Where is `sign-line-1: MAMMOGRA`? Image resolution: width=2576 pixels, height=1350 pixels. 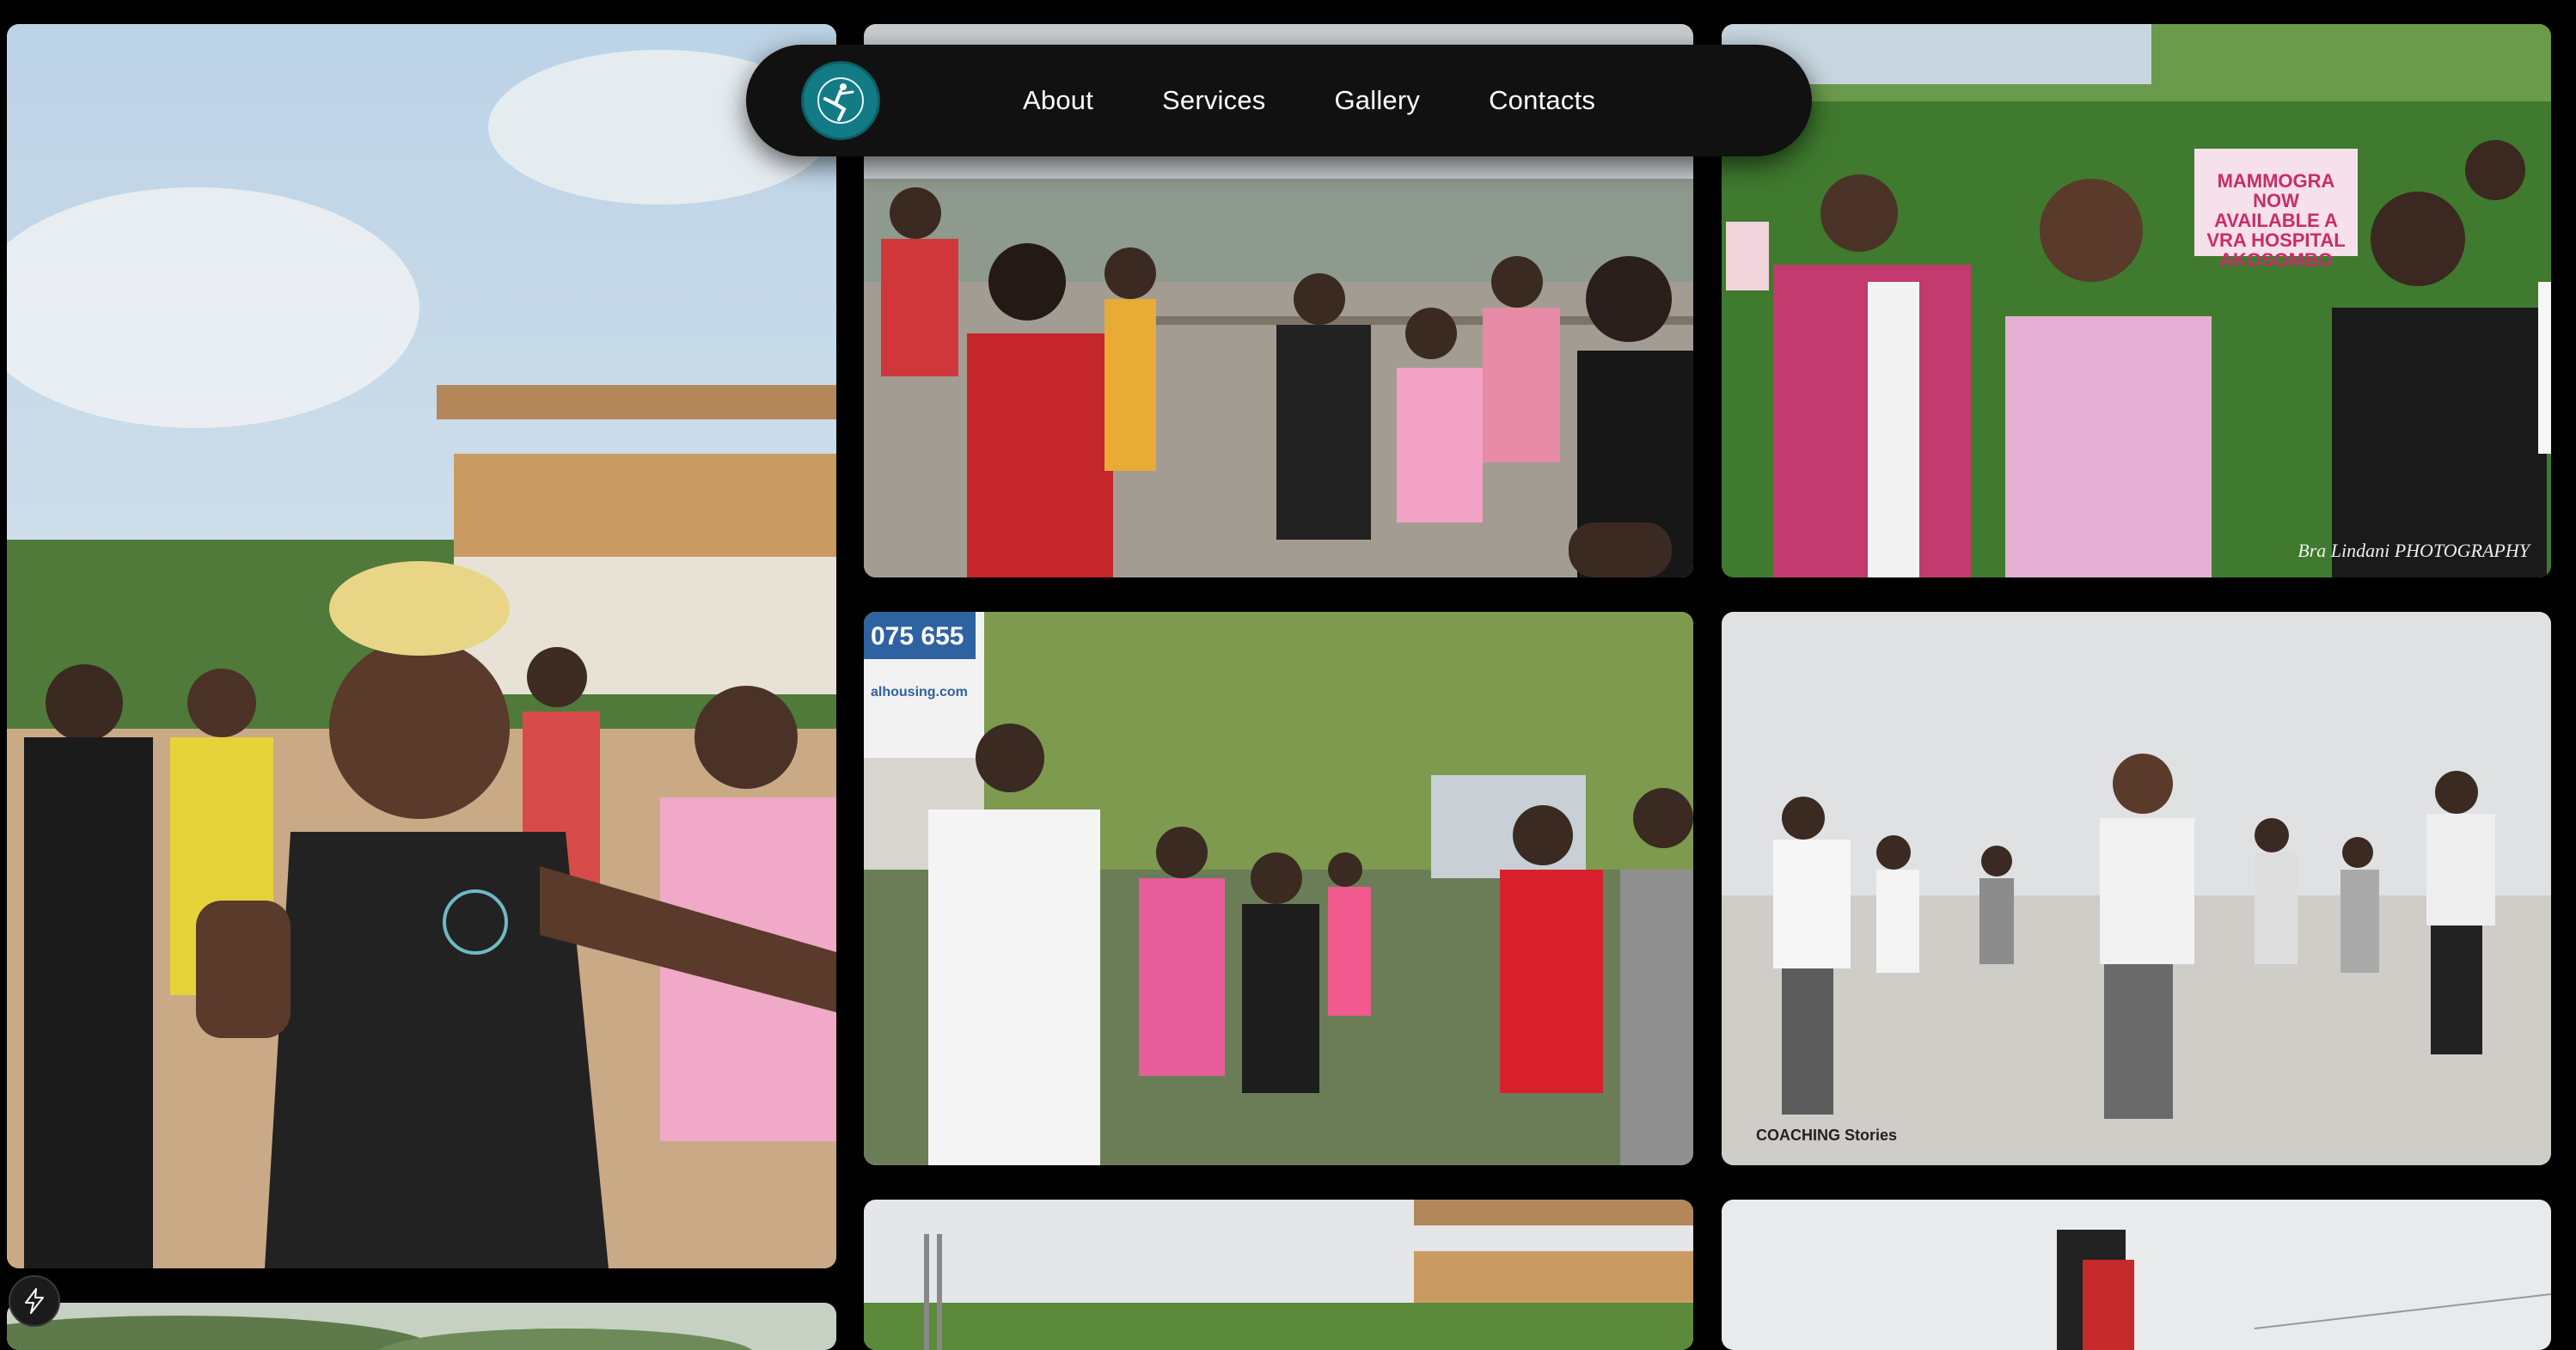
sign-line-1: MAMMOGRA is located at coordinates (2276, 181).